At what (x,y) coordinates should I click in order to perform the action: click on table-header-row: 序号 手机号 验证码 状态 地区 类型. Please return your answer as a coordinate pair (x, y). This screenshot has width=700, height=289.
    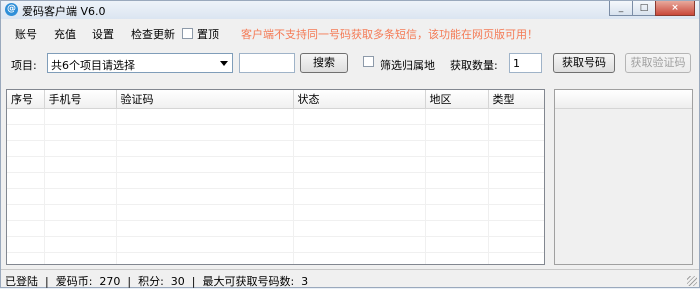
    Looking at the image, I should click on (275, 99).